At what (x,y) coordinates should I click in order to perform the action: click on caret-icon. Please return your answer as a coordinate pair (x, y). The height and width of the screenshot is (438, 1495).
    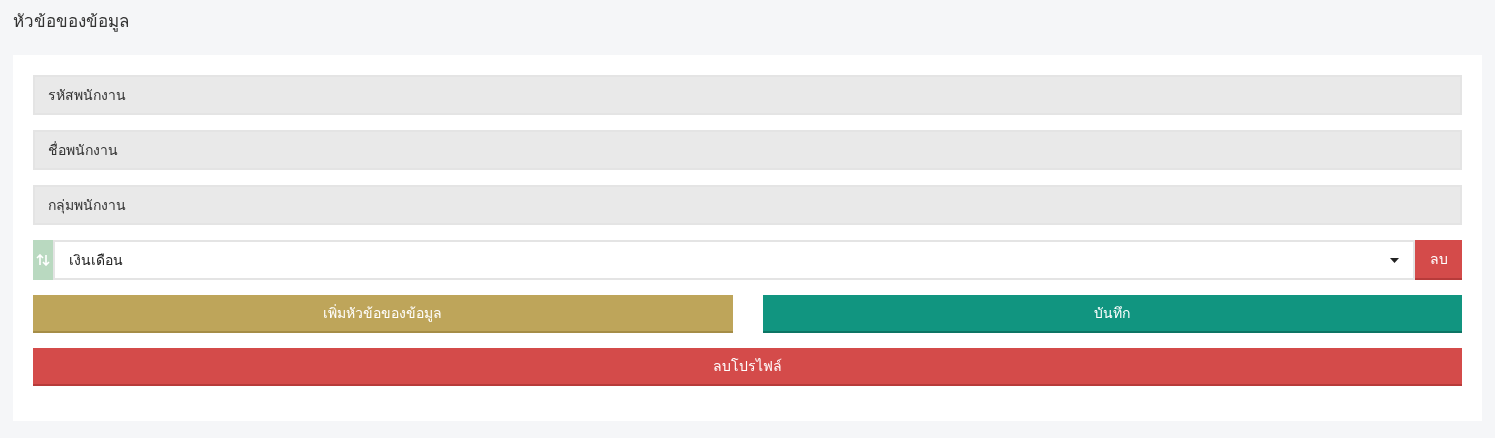
    Looking at the image, I should click on (1394, 260).